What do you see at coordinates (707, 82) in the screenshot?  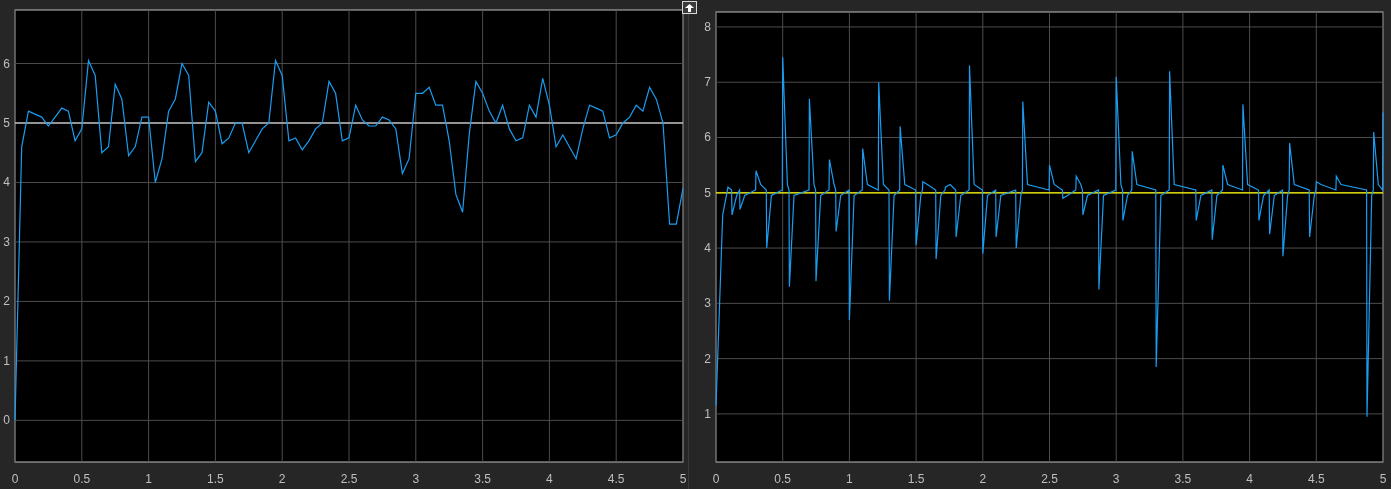 I see `axis-tick-label: 7` at bounding box center [707, 82].